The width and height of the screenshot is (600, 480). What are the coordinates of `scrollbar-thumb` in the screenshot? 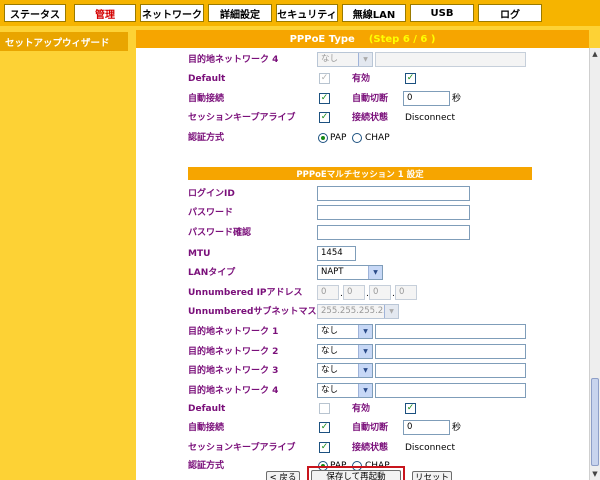 It's located at (595, 422).